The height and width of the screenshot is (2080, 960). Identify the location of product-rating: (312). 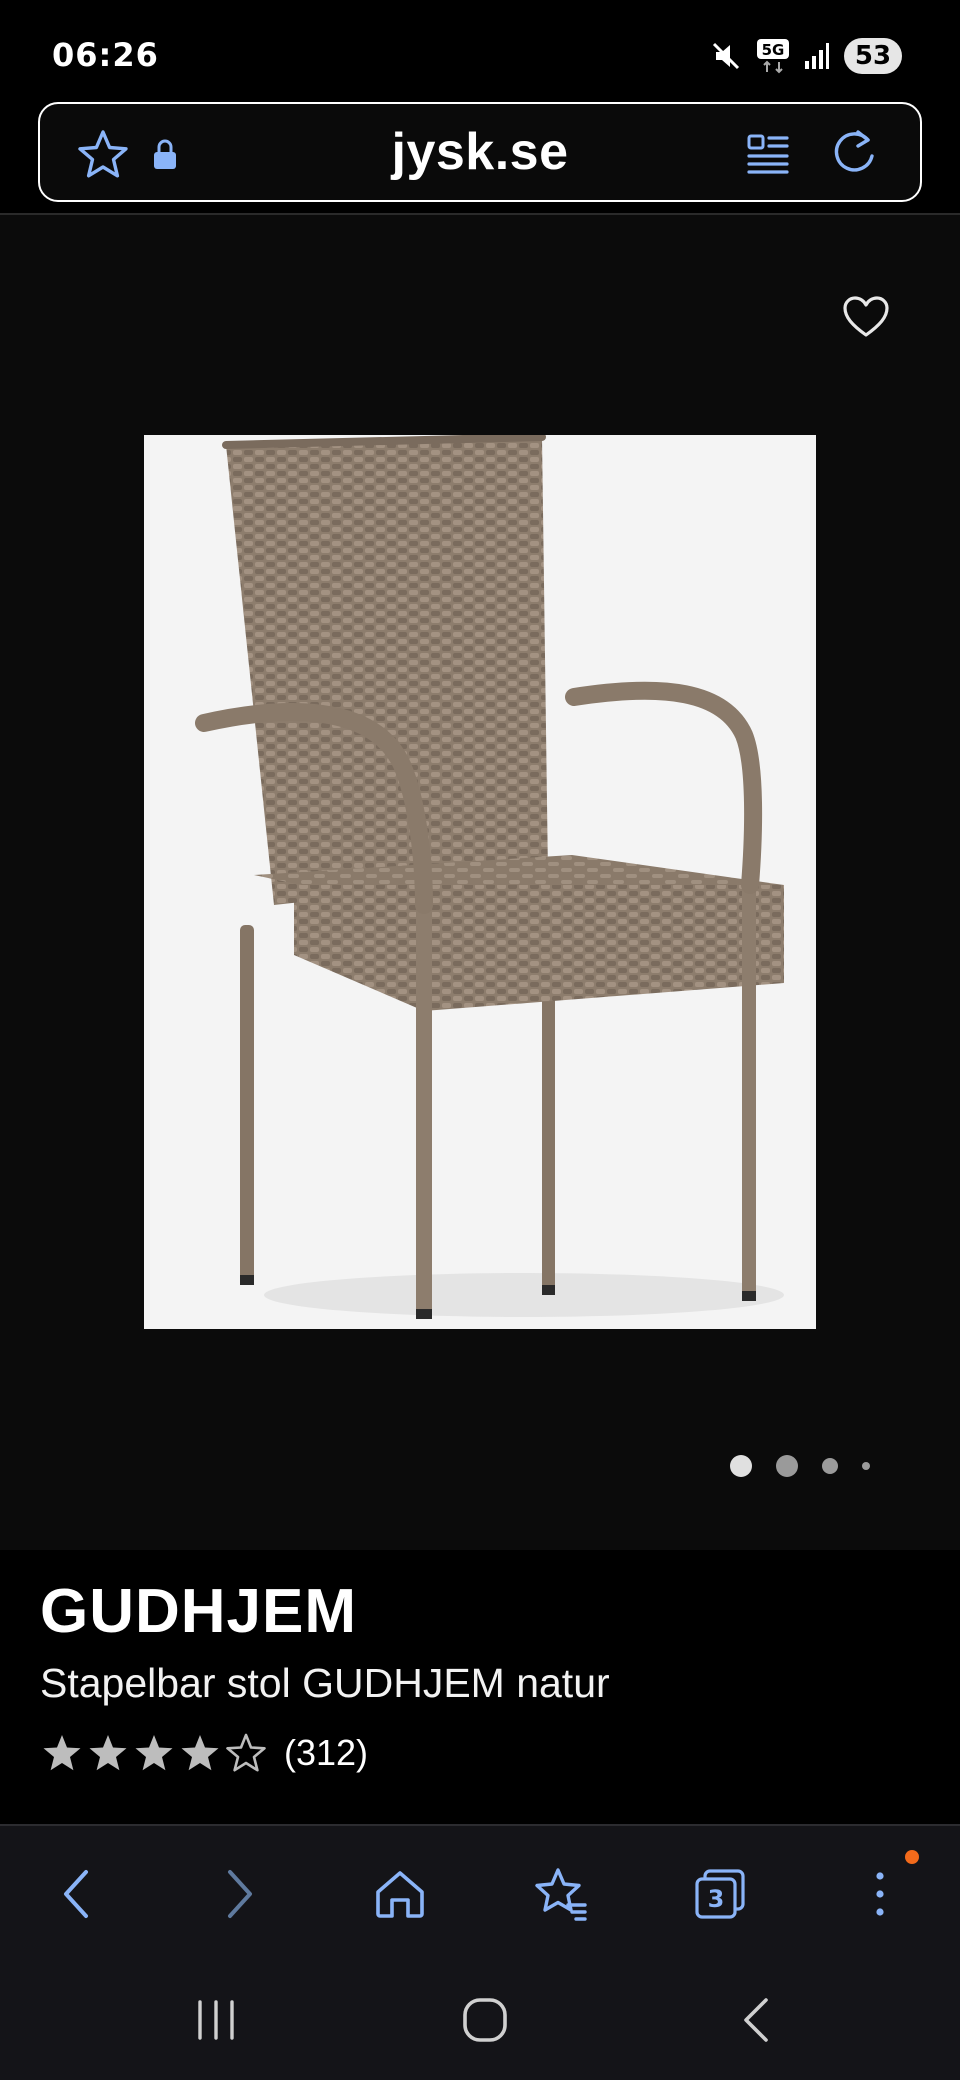
(205, 1753).